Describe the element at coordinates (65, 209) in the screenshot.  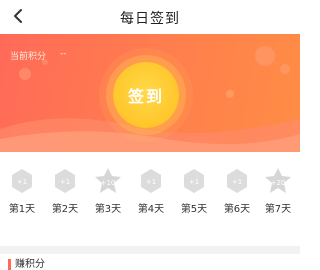
I see `day-label: 第2天` at that location.